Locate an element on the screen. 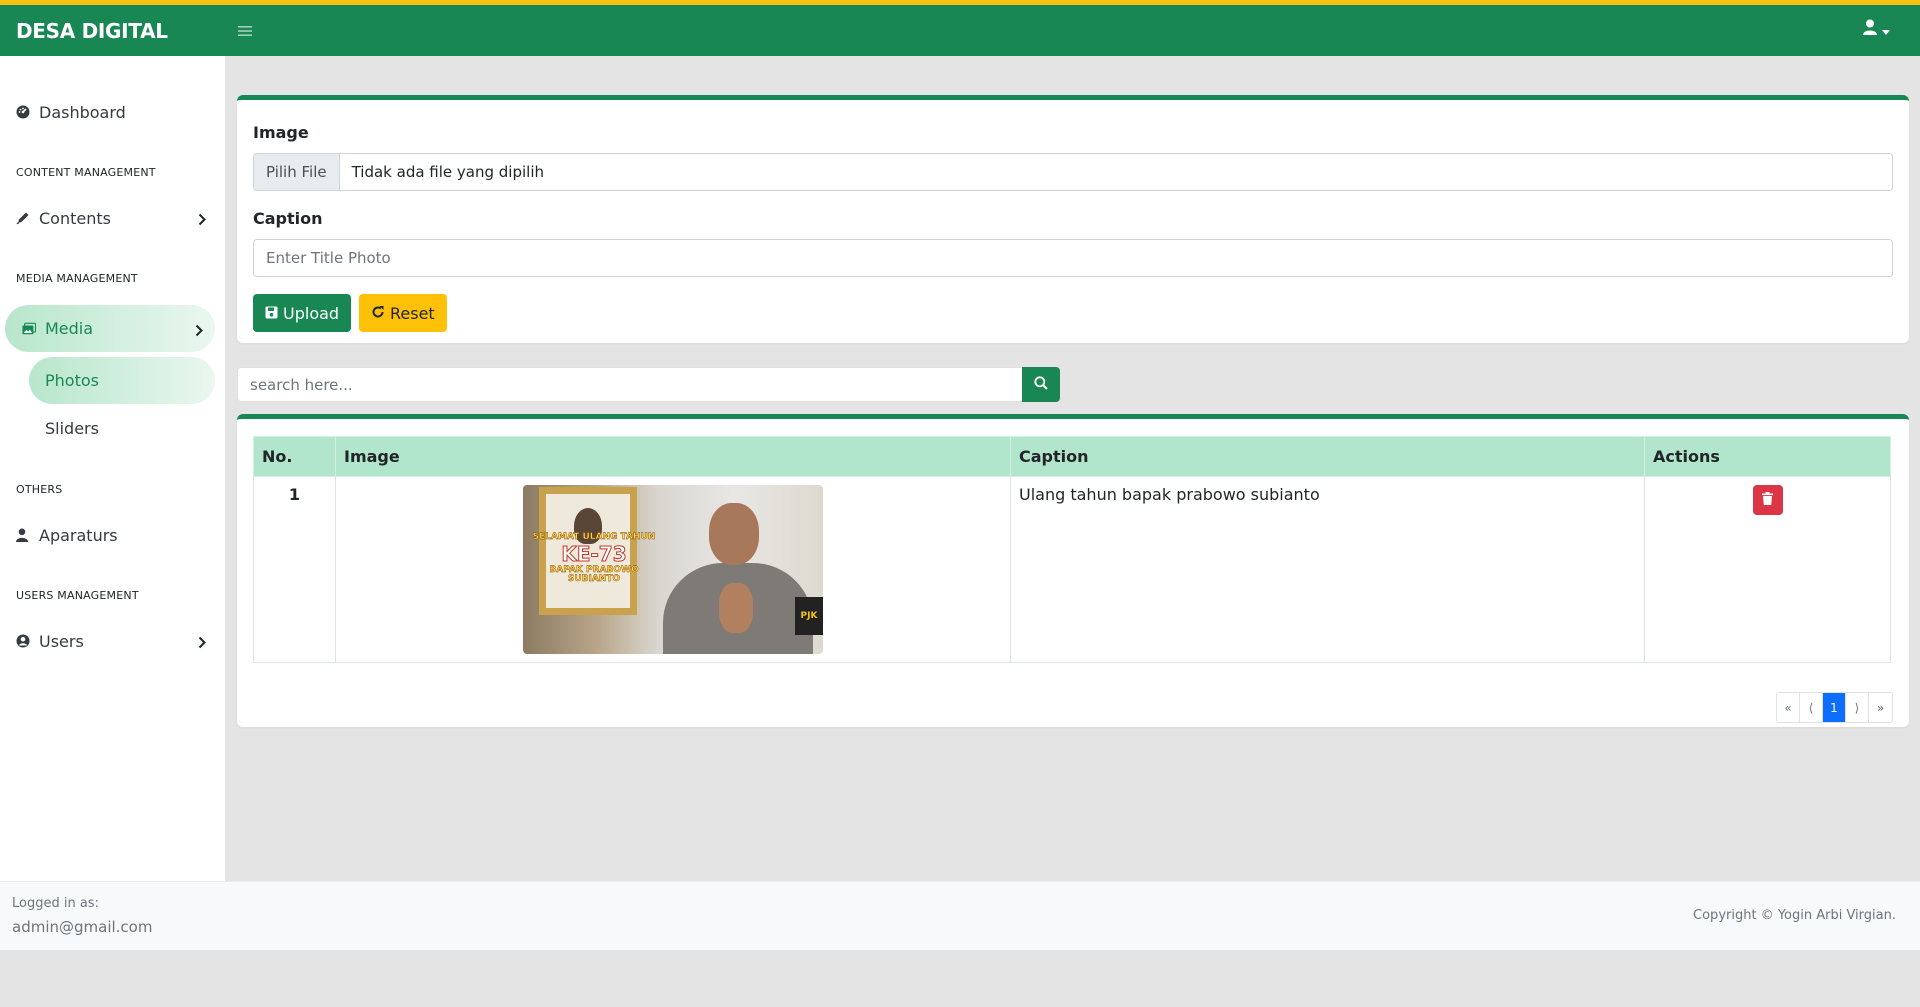 The width and height of the screenshot is (1920, 1007). person-figure is located at coordinates (738, 578).